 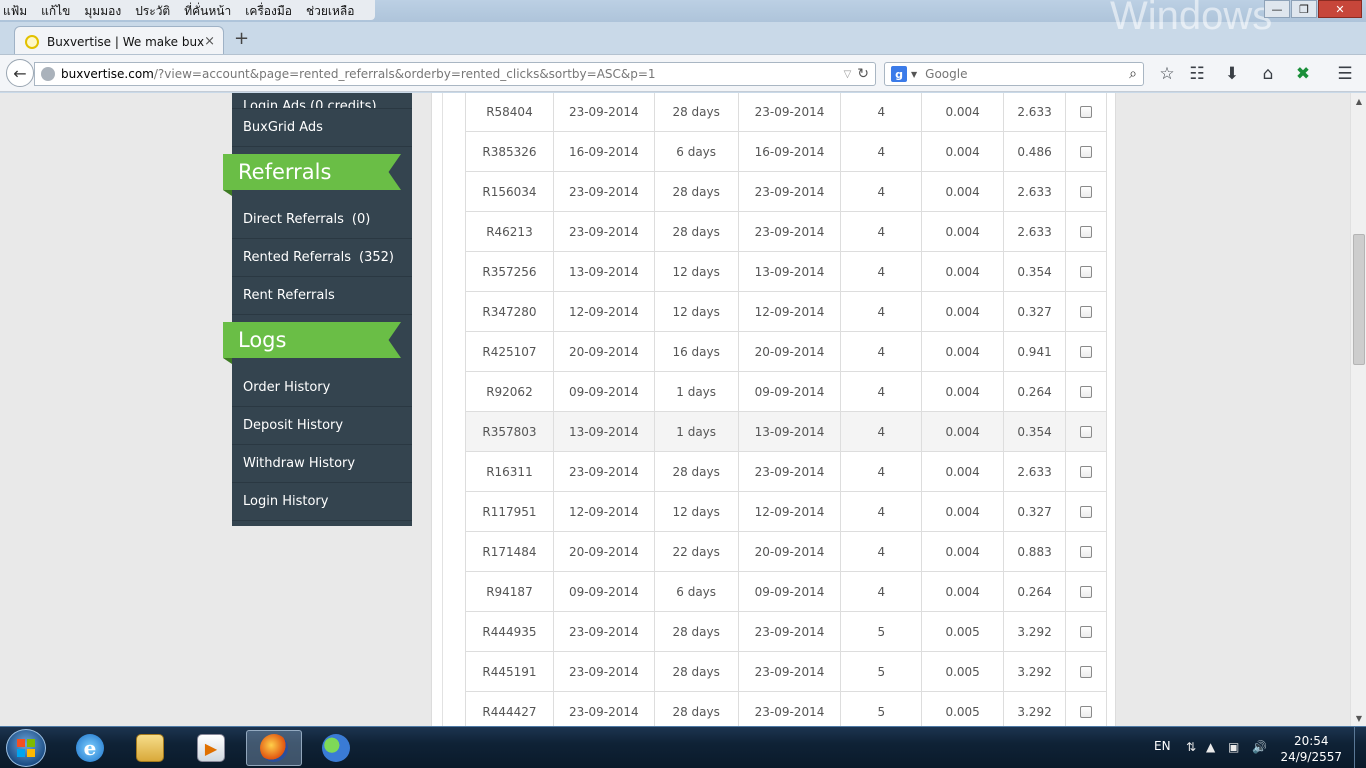 What do you see at coordinates (1358, 101) in the screenshot?
I see `scroll-up-icon: ▲` at bounding box center [1358, 101].